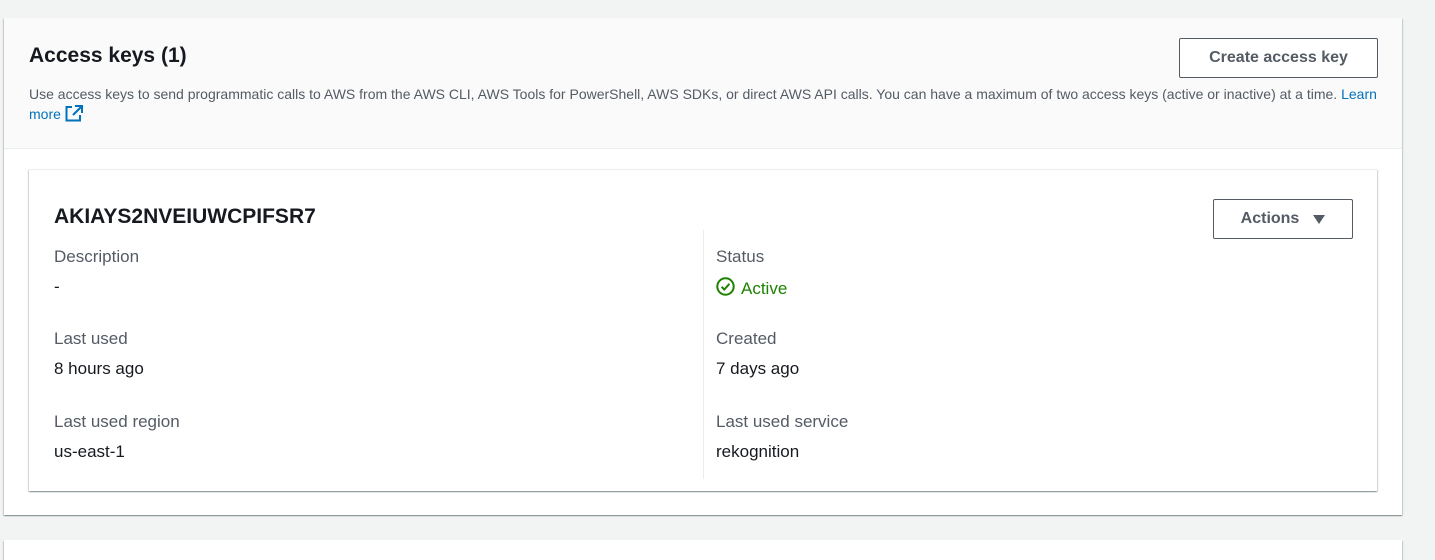 The image size is (1435, 560). I want to click on status-label: Status, so click(740, 256).